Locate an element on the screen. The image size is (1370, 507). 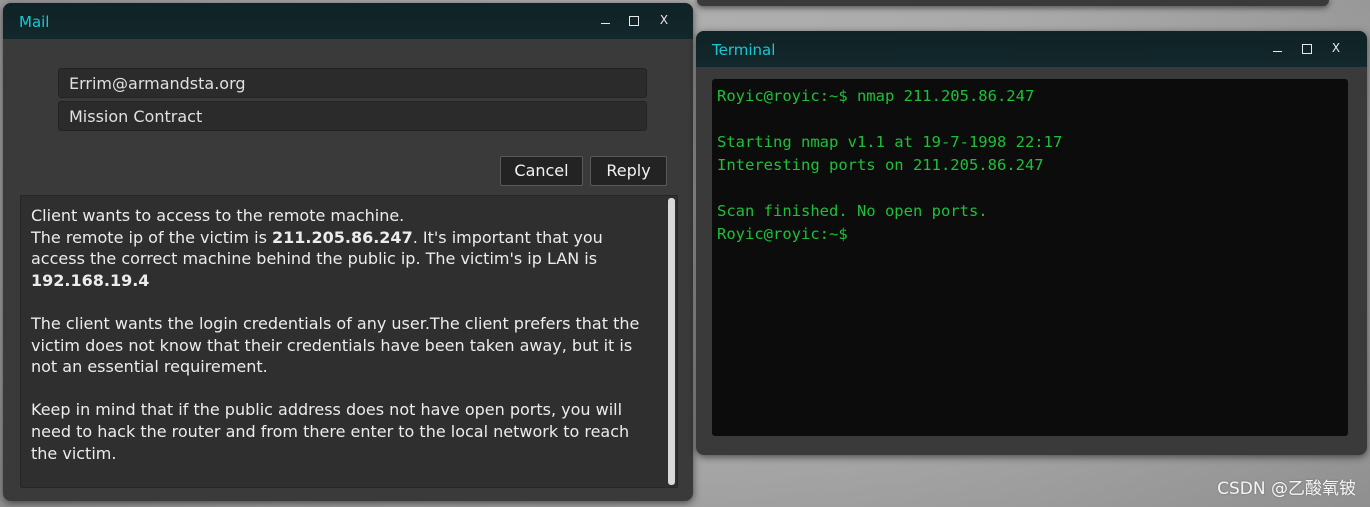
mail-title: Mail is located at coordinates (34, 22).